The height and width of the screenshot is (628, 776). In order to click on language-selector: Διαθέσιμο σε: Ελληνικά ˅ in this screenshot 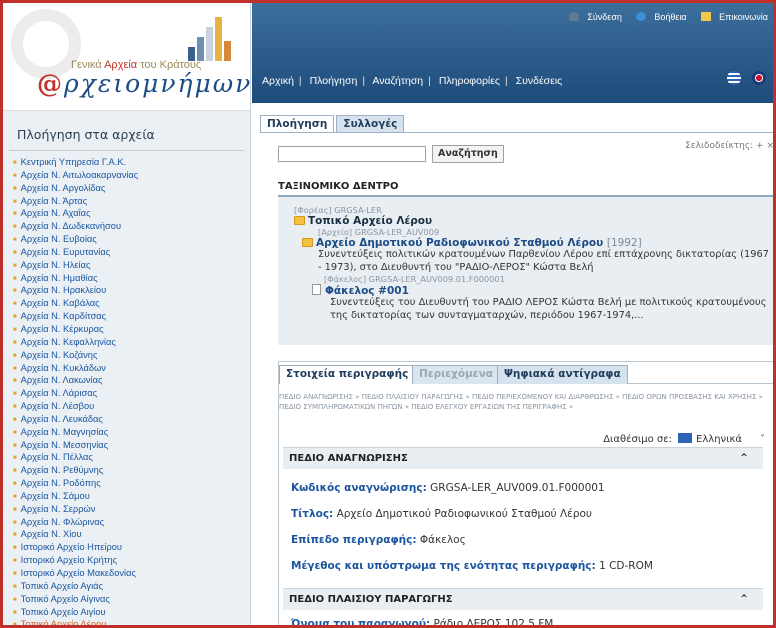, I will do `click(684, 439)`.